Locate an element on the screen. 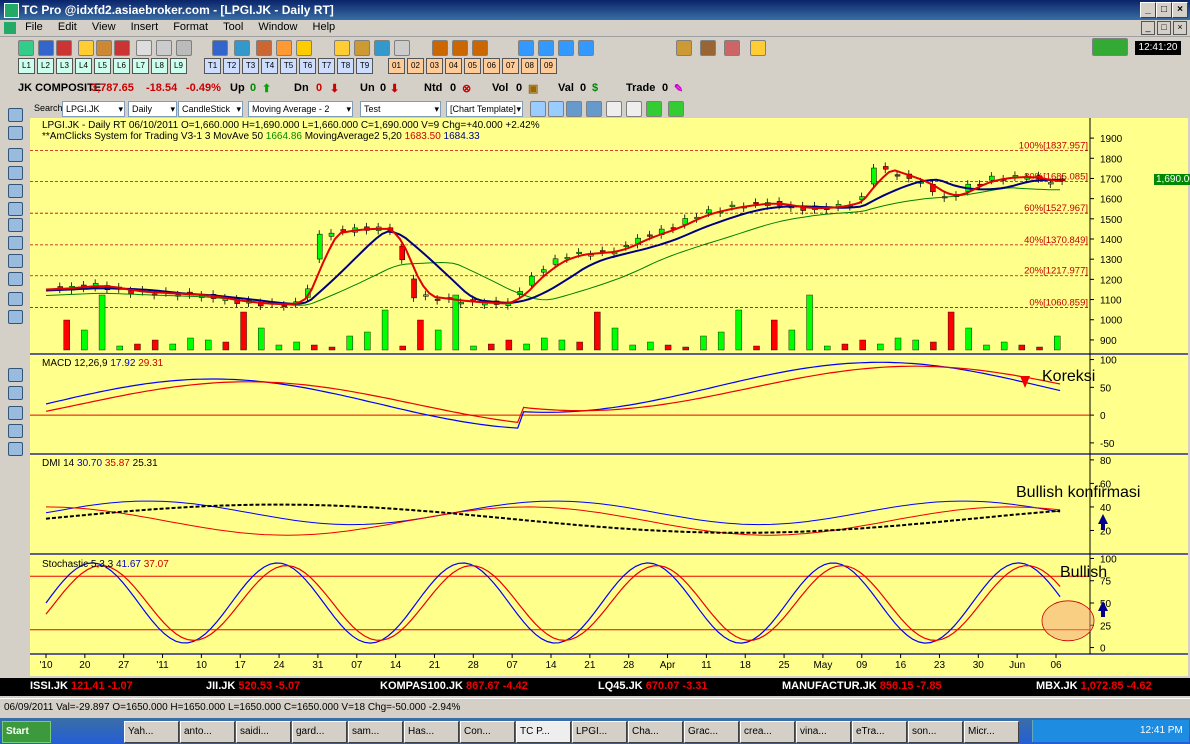 The width and height of the screenshot is (1190, 744). chart-format-icon is located at coordinates (594, 109).